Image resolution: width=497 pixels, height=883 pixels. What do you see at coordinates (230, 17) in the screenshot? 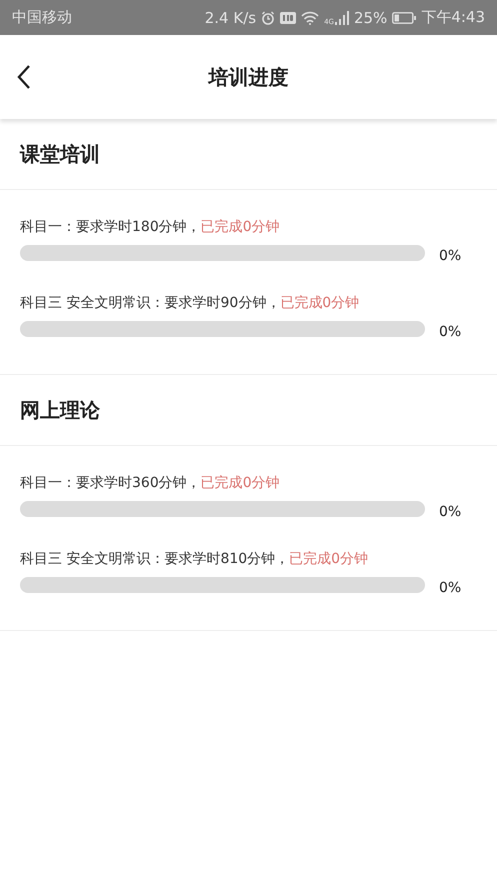
I see `network-speed: 2.4 K/s` at bounding box center [230, 17].